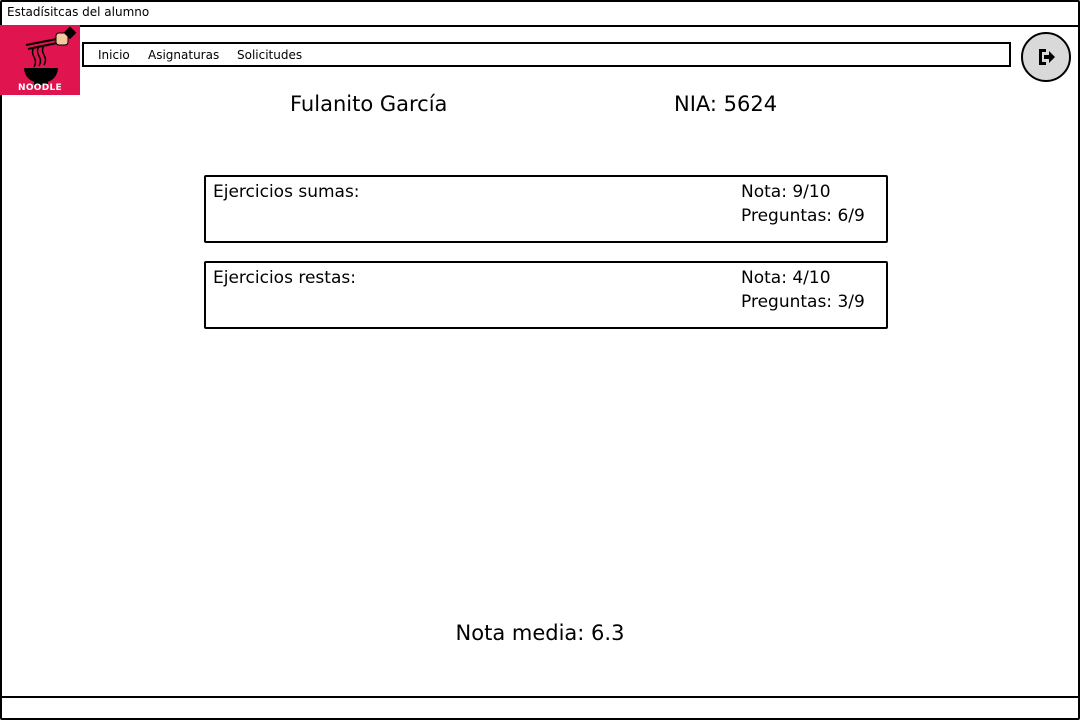 The width and height of the screenshot is (1080, 720). I want to click on nav-item-solicitudes: Solicitudes, so click(269, 55).